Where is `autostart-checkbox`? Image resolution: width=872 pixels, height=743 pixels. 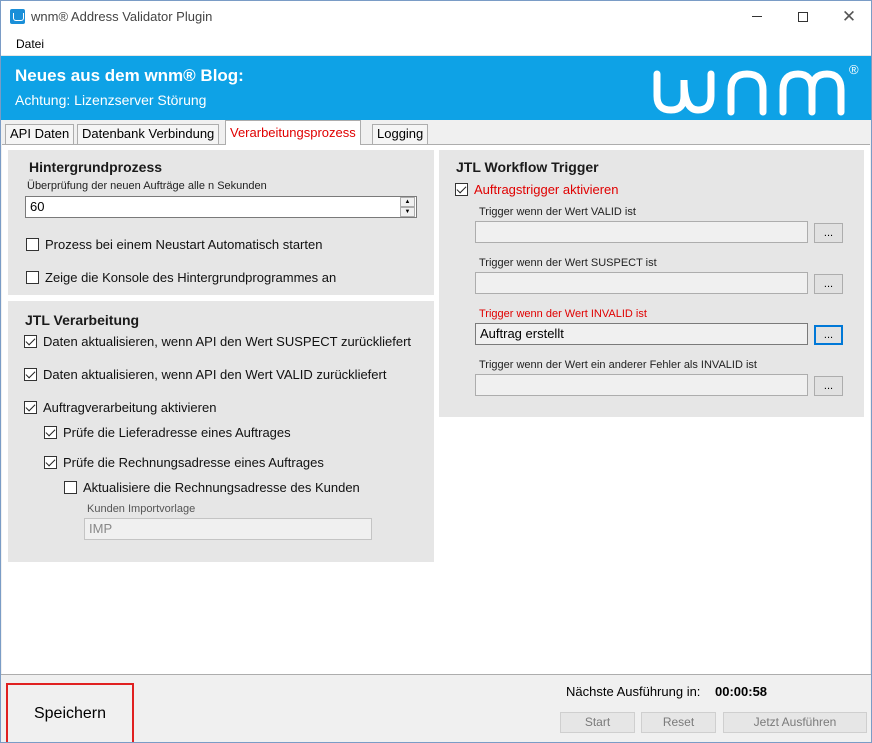 autostart-checkbox is located at coordinates (32, 244).